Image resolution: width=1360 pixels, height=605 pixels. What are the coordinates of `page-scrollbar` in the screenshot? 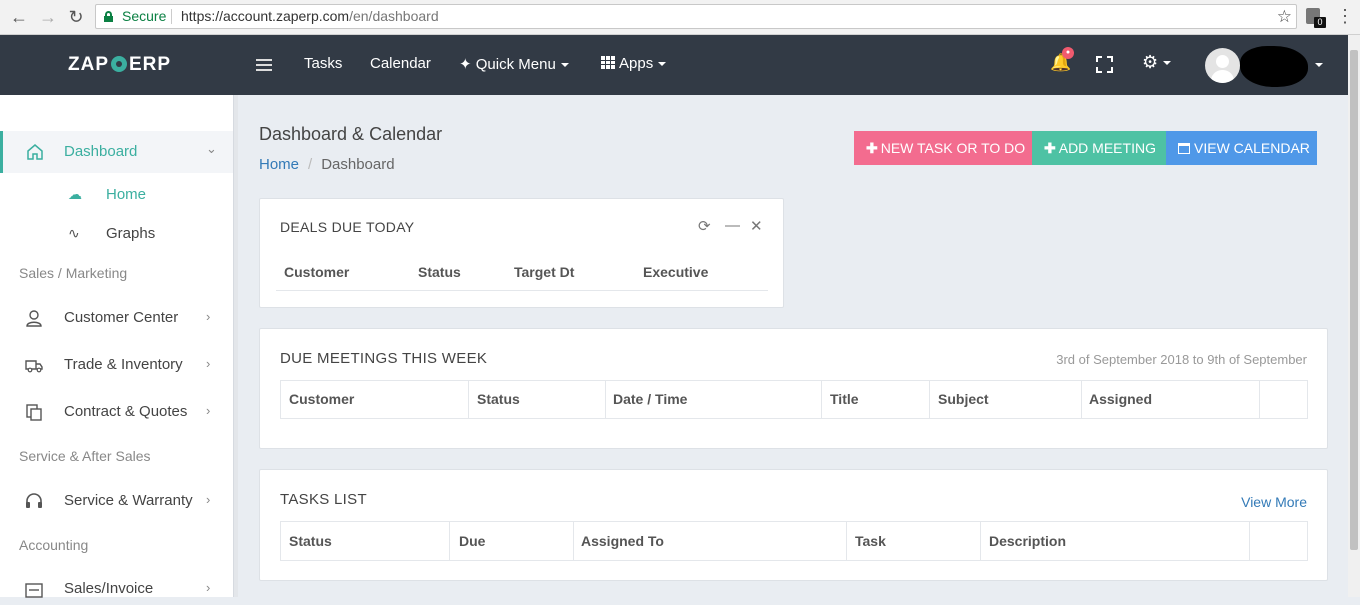 It's located at (1354, 316).